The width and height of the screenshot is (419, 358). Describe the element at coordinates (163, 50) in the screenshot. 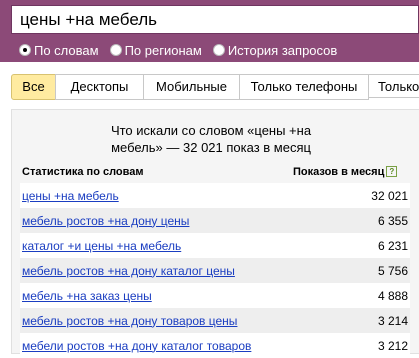

I see `radio-label: По регионам` at that location.